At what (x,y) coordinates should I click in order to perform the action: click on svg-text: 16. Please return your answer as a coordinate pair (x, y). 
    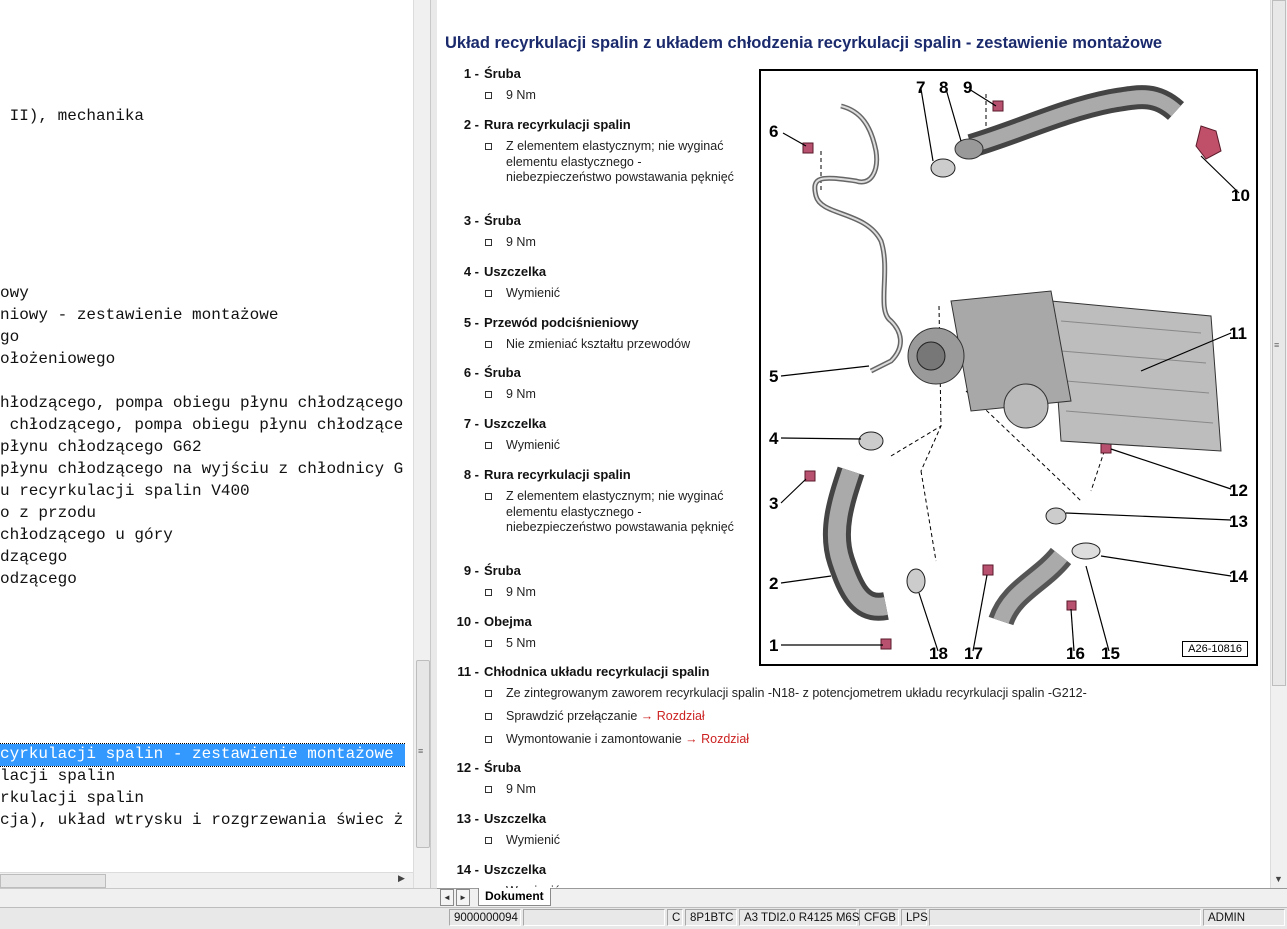
    Looking at the image, I should click on (1075, 653).